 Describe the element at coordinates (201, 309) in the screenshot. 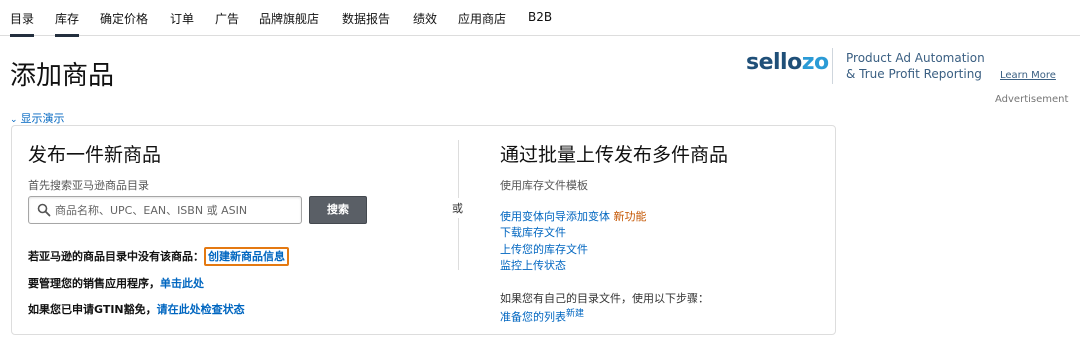

I see `check-status-link: 请在此处检查状态` at that location.